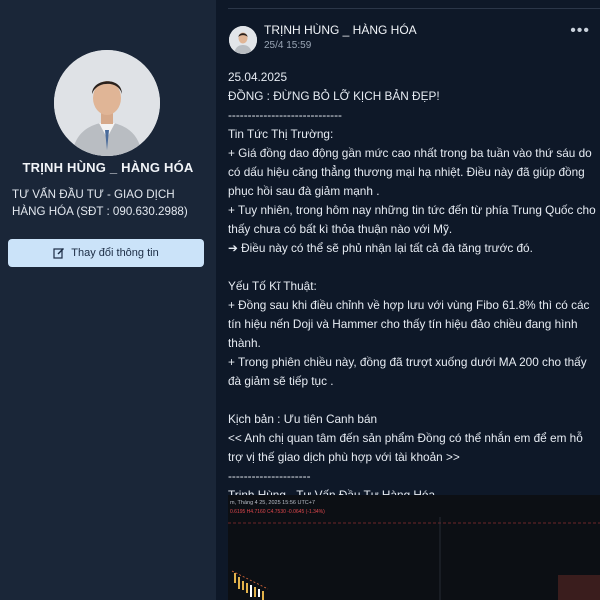 Image resolution: width=600 pixels, height=600 pixels. What do you see at coordinates (285, 115) in the screenshot?
I see `post-line: -----------------------------` at bounding box center [285, 115].